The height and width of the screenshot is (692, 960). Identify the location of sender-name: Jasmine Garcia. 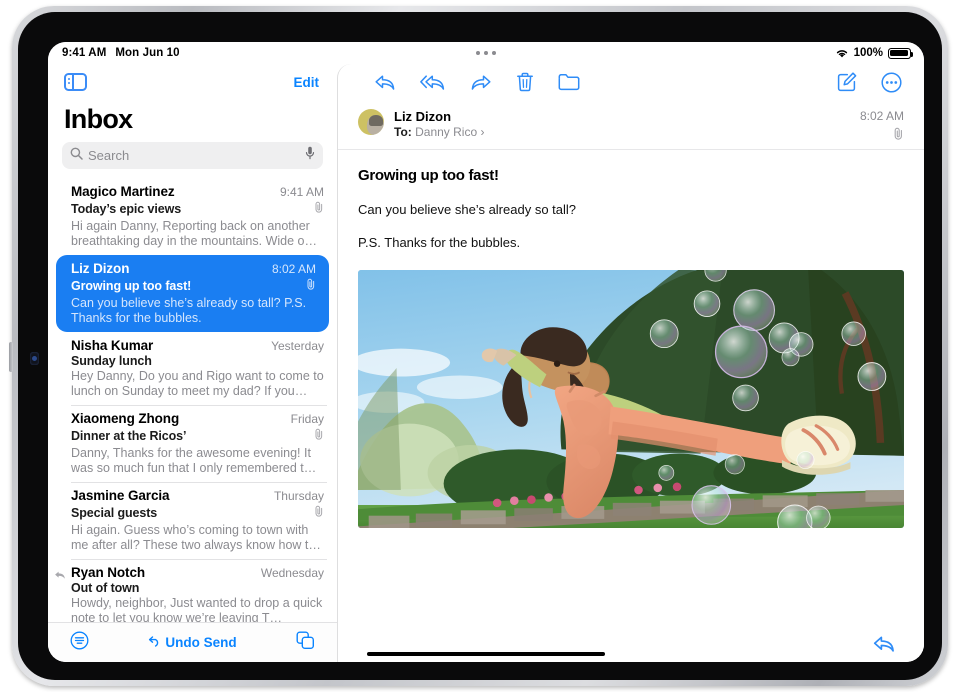
(120, 495).